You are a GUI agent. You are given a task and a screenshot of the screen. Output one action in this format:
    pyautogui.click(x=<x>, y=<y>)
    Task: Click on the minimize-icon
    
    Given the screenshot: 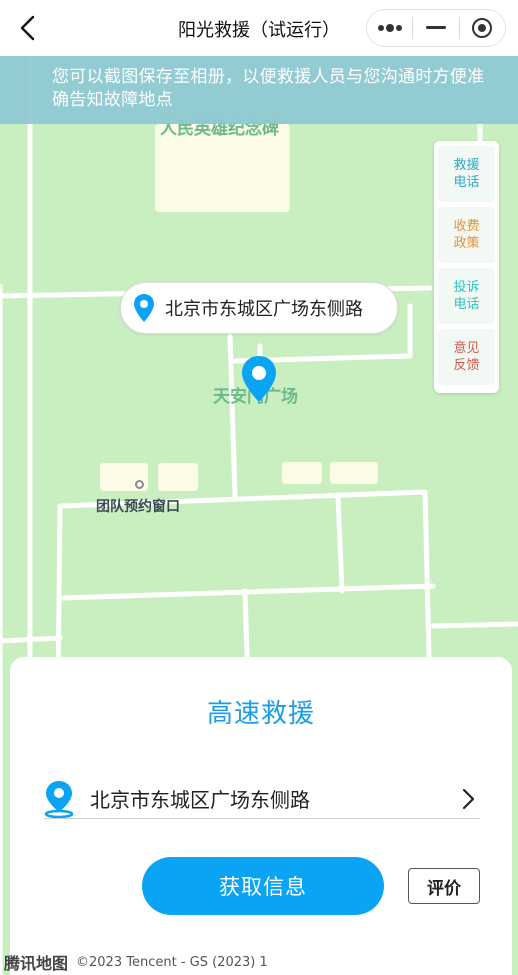 What is the action you would take?
    pyautogui.click(x=435, y=27)
    